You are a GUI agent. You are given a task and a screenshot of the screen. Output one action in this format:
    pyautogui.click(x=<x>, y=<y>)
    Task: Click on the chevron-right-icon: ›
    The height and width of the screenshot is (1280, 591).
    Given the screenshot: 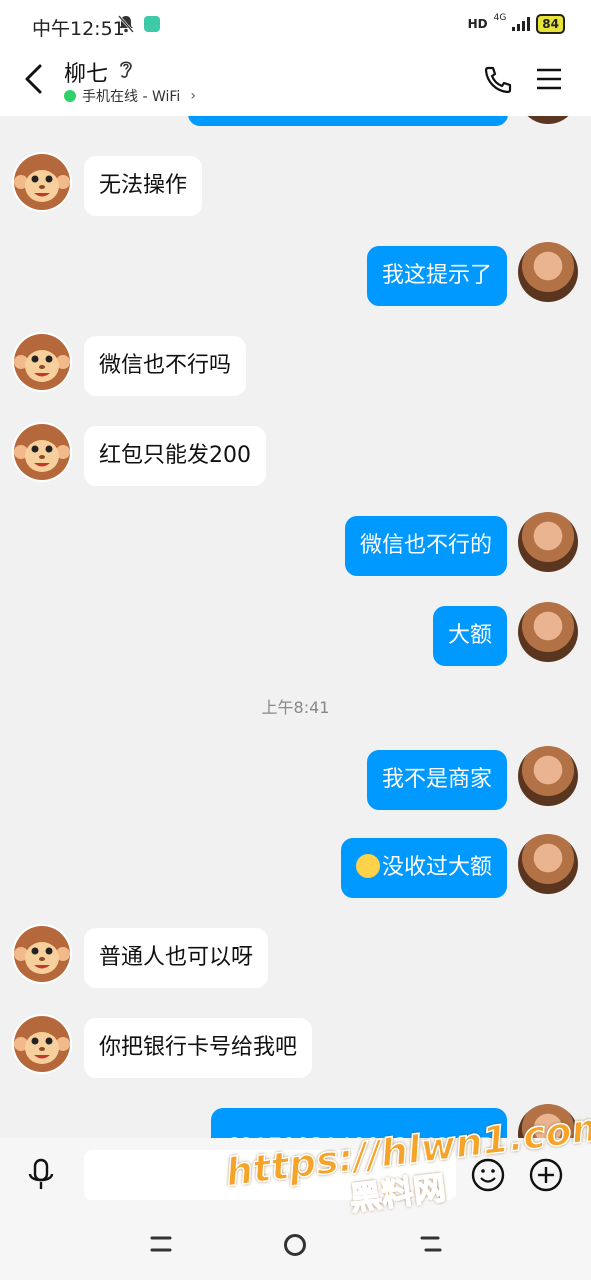 What is the action you would take?
    pyautogui.click(x=193, y=96)
    